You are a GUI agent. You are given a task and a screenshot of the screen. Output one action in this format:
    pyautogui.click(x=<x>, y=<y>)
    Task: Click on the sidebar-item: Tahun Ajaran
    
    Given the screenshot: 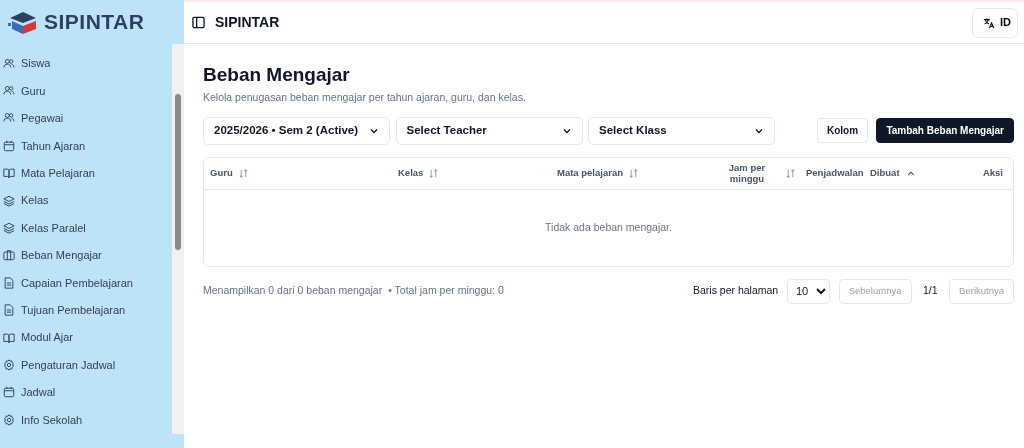 What is the action you would take?
    pyautogui.click(x=86, y=146)
    